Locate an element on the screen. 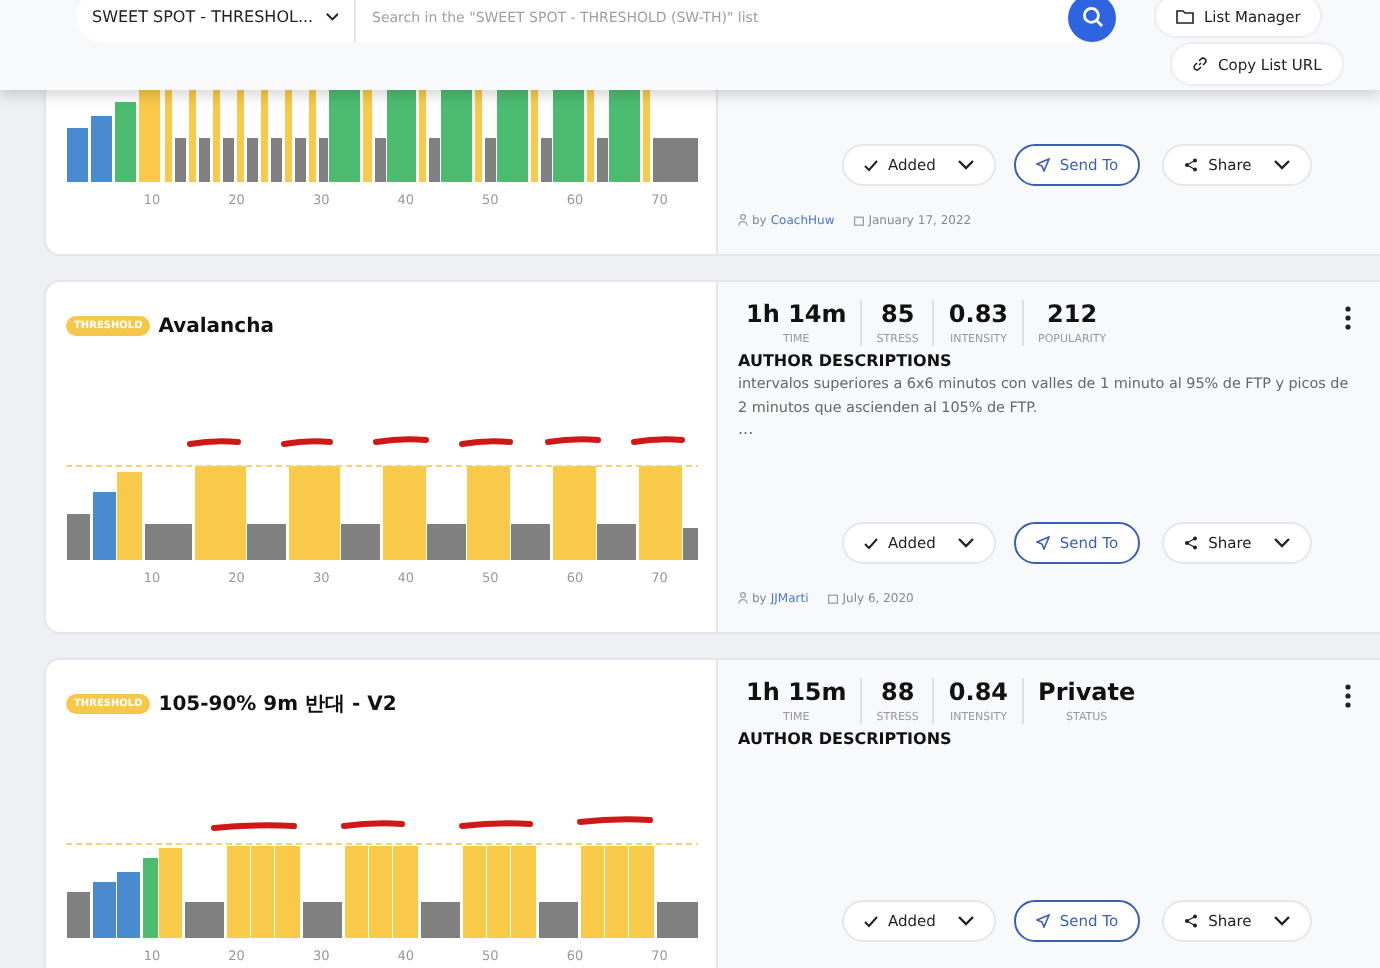 The image size is (1380, 968). search-icon is located at coordinates (1092, 17).